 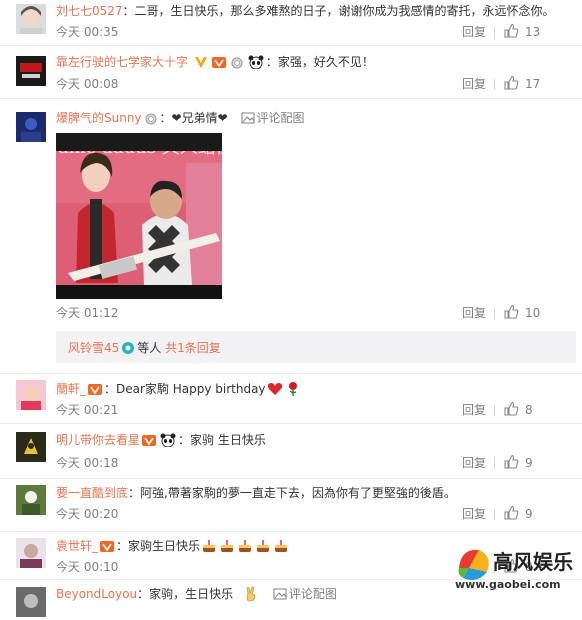 What do you see at coordinates (92, 493) in the screenshot?
I see `username-link: 要一直酷到底` at bounding box center [92, 493].